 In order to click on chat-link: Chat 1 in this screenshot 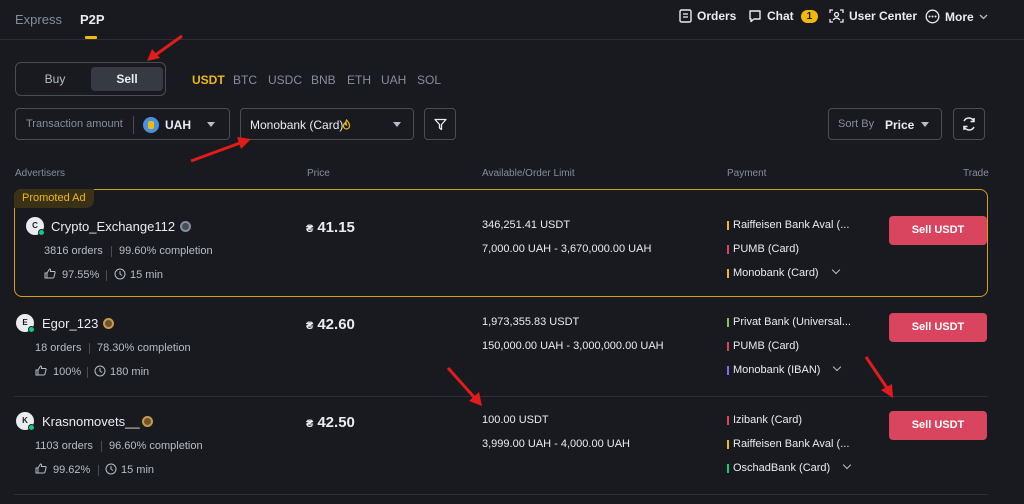, I will do `click(783, 16)`.